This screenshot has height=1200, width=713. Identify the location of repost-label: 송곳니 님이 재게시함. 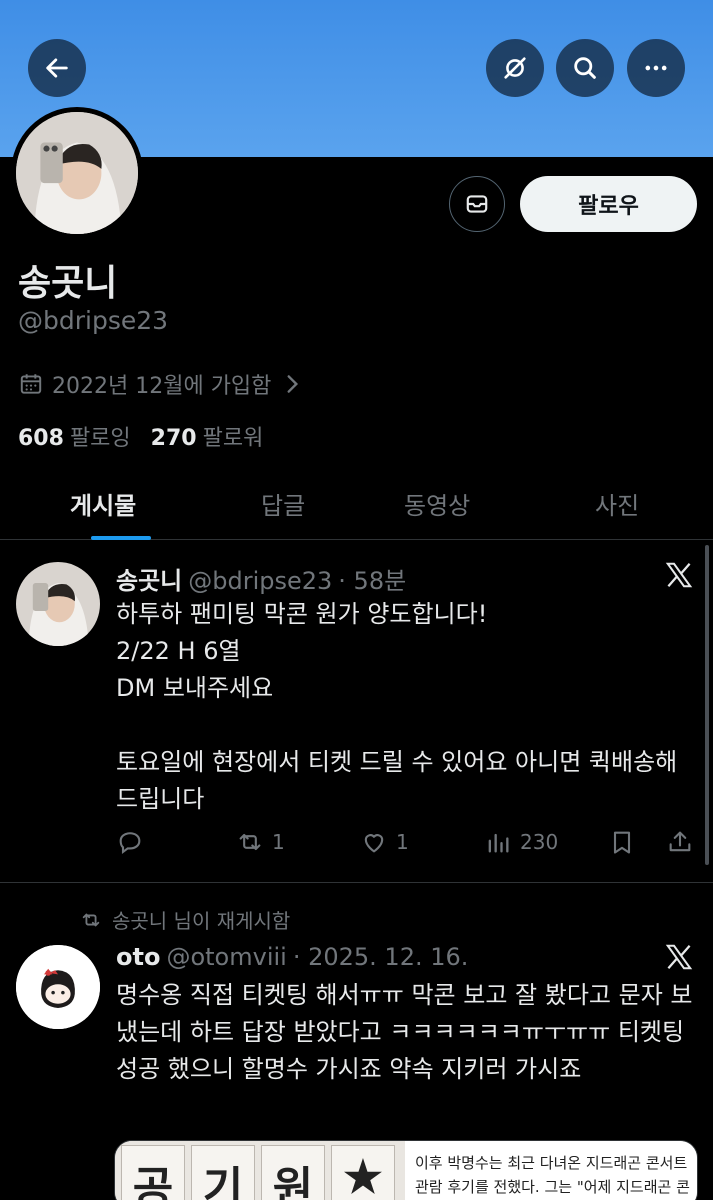
(201, 921).